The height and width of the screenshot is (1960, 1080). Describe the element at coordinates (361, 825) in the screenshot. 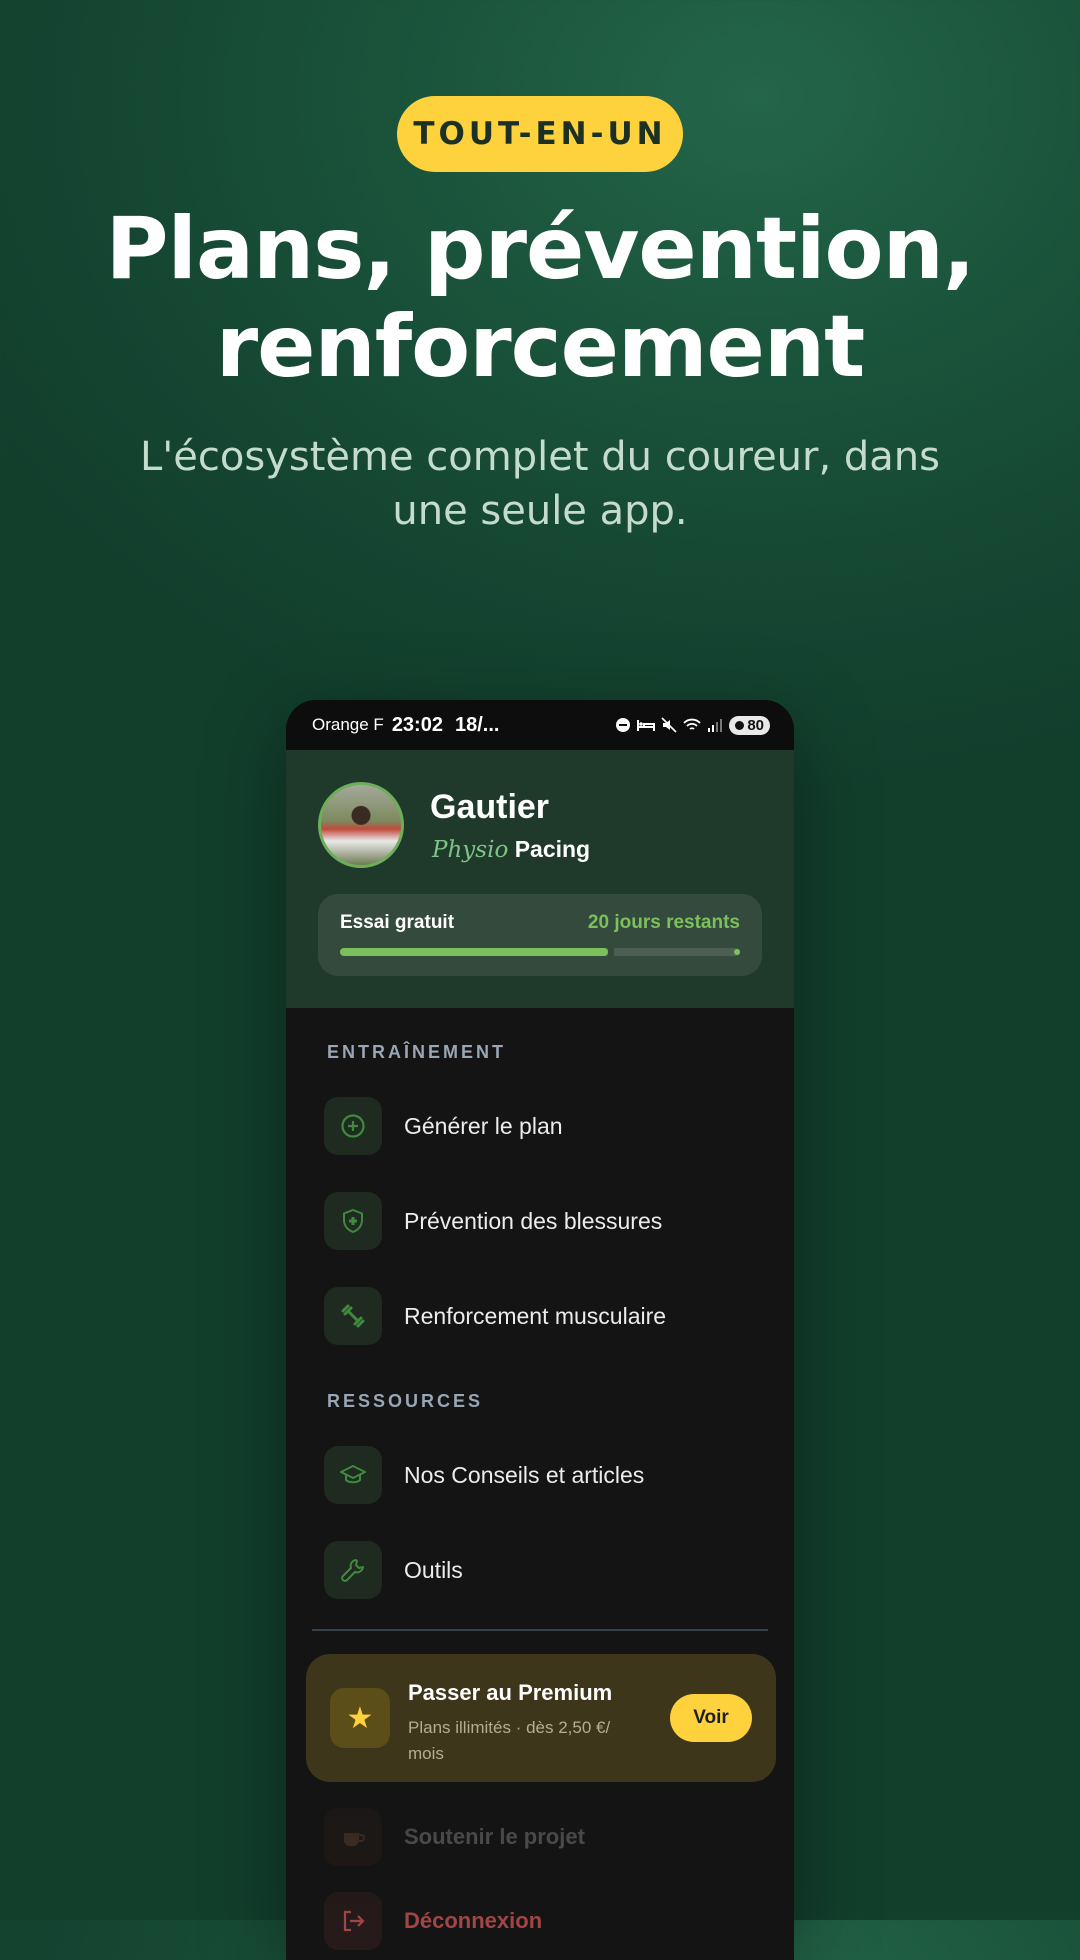

I see `avatar` at that location.